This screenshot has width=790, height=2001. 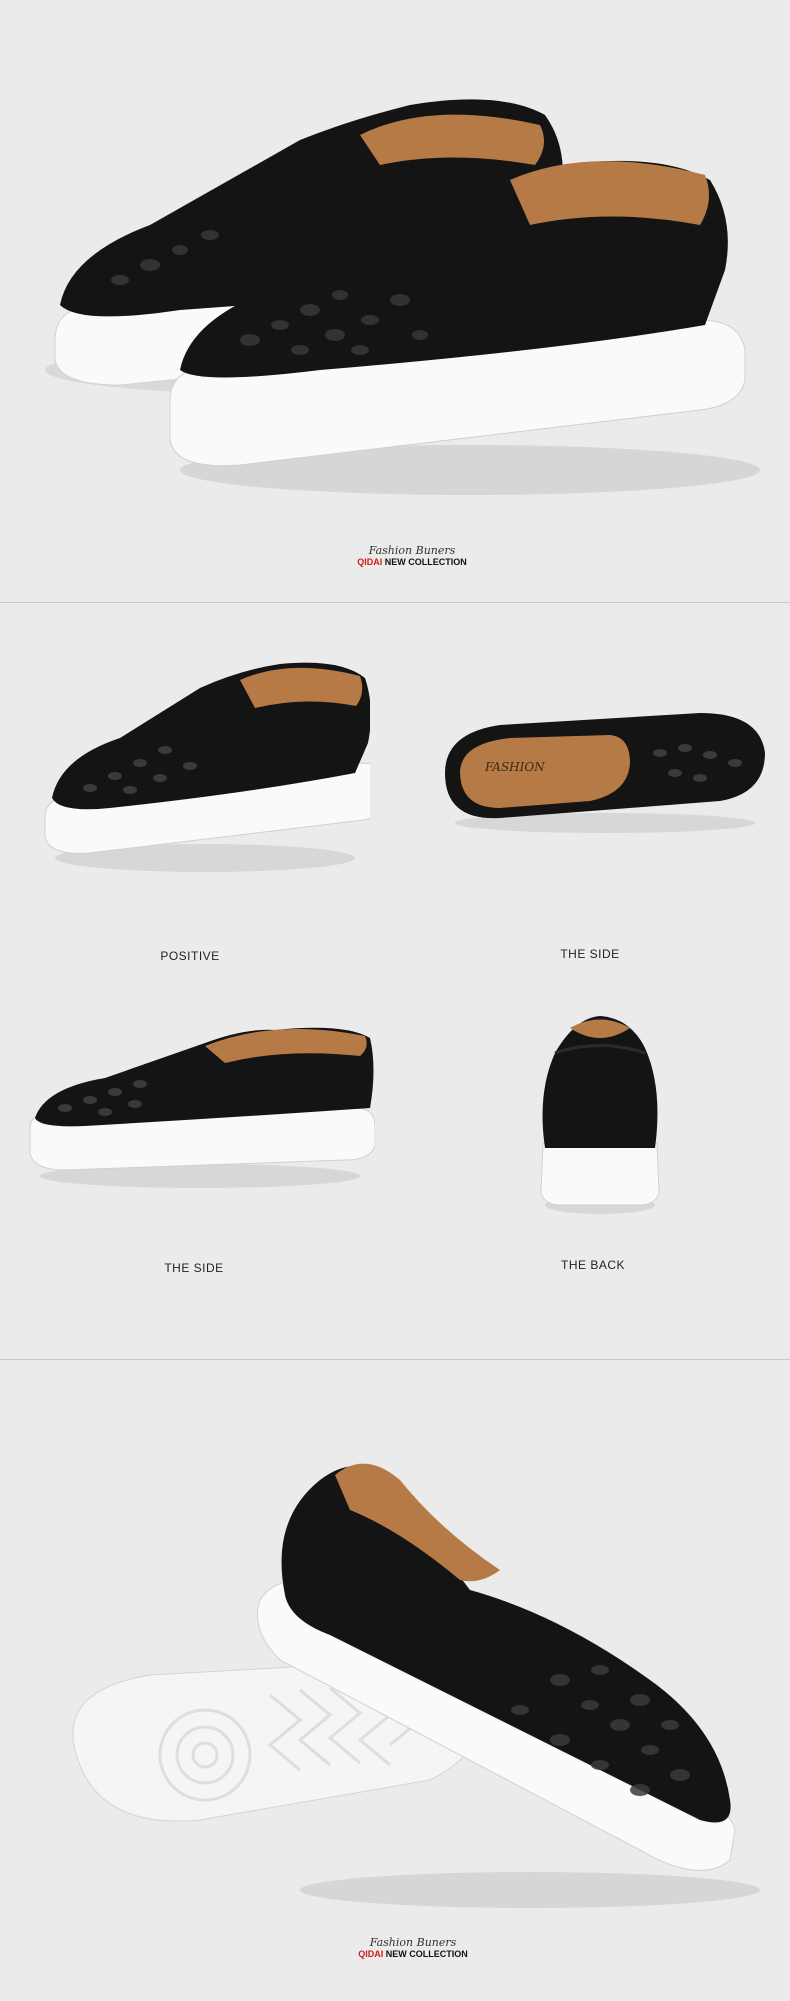 I want to click on view-label-positive: POSITIVE, so click(x=190, y=956).